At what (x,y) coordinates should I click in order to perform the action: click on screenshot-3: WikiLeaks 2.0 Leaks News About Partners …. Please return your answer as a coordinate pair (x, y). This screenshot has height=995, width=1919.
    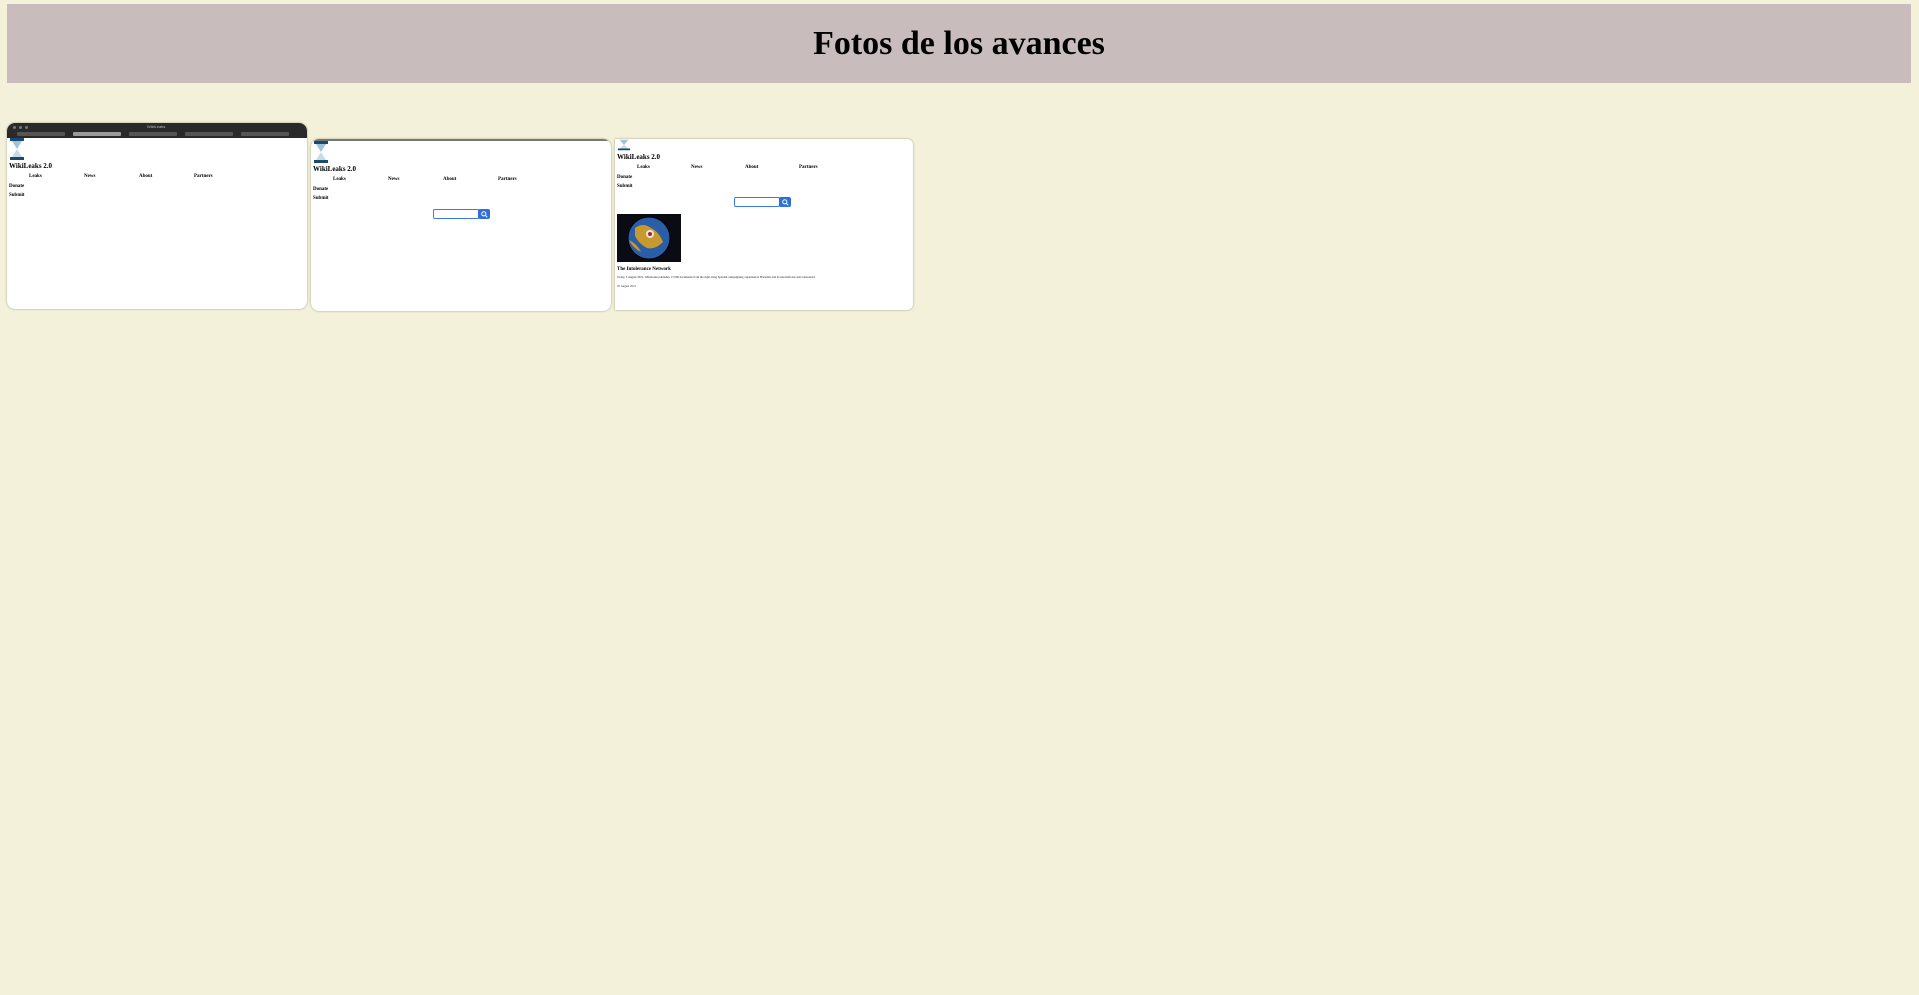
    Looking at the image, I should click on (764, 224).